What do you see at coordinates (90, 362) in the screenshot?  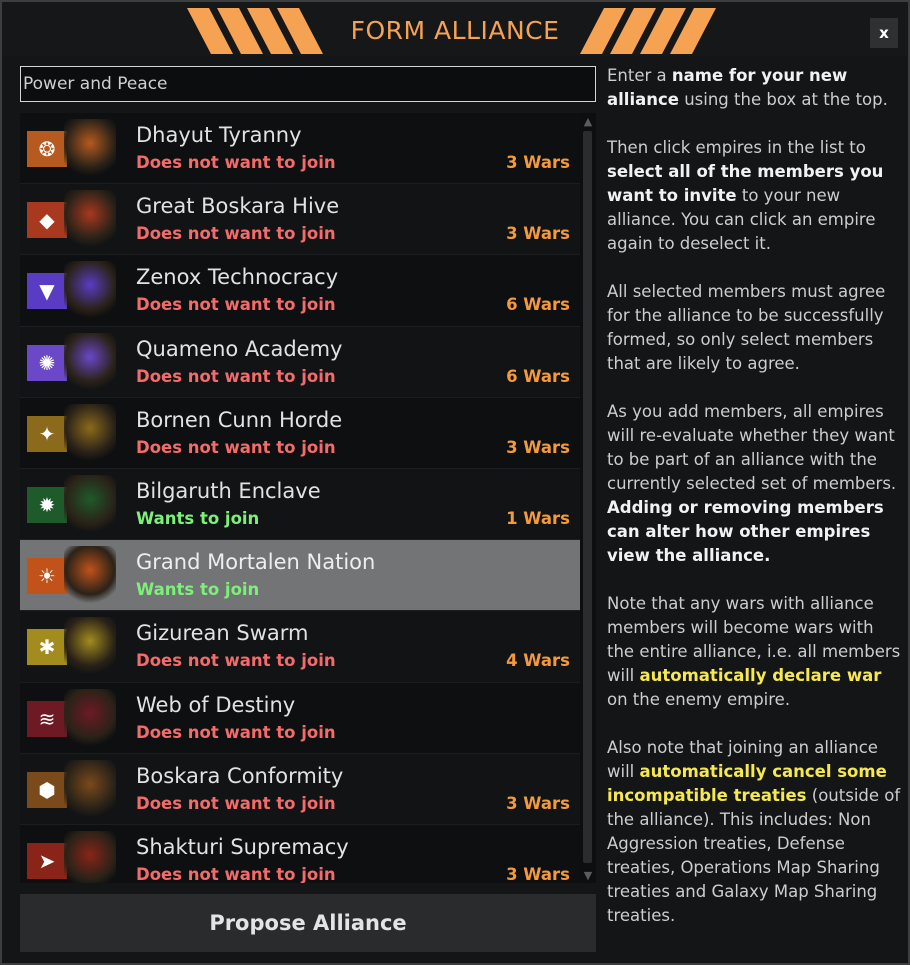 I see `quameno-portrait-icon` at bounding box center [90, 362].